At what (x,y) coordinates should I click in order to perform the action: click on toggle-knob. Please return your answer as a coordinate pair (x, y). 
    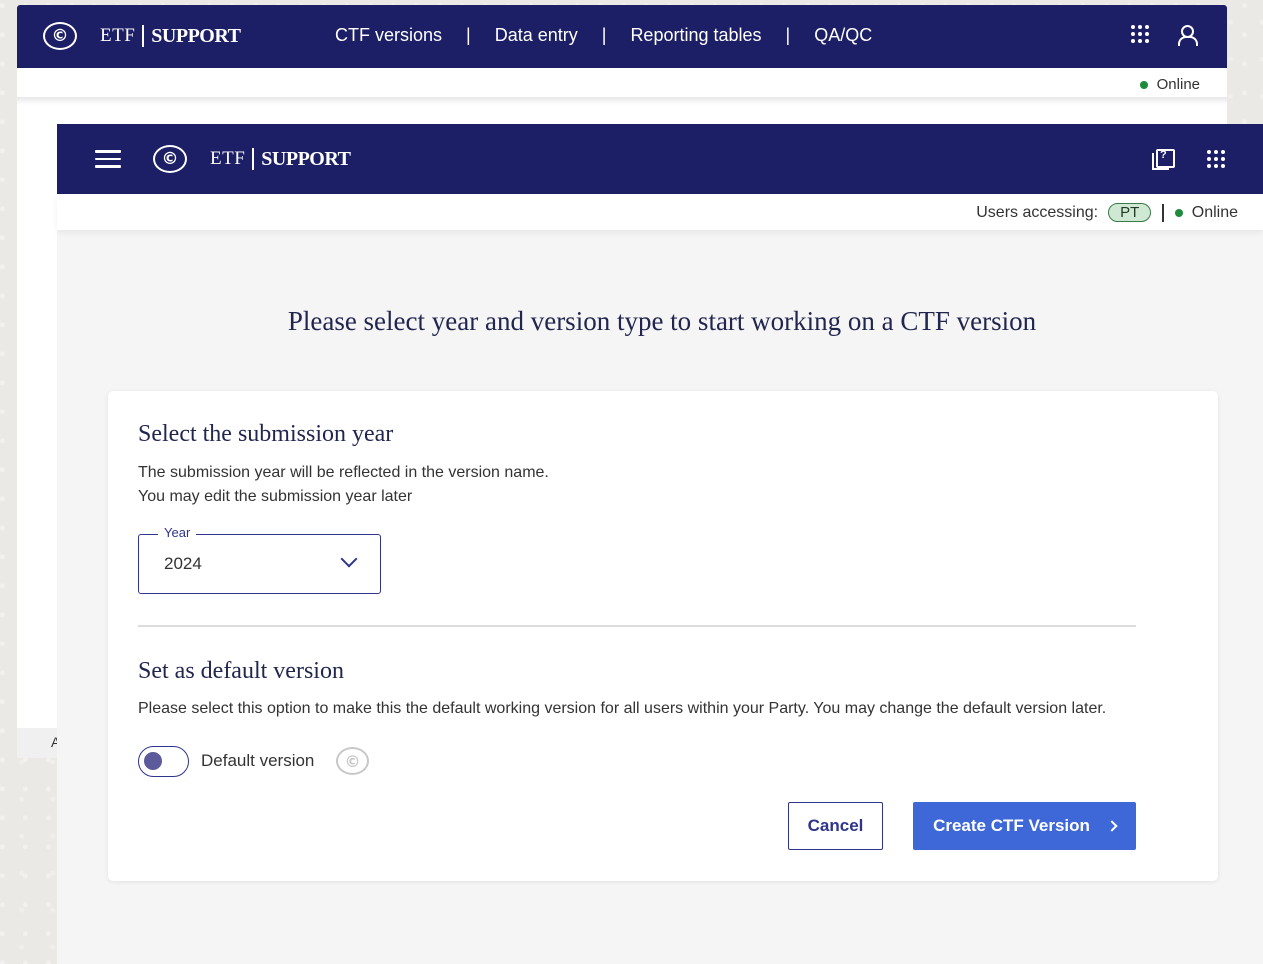
    Looking at the image, I should click on (153, 761).